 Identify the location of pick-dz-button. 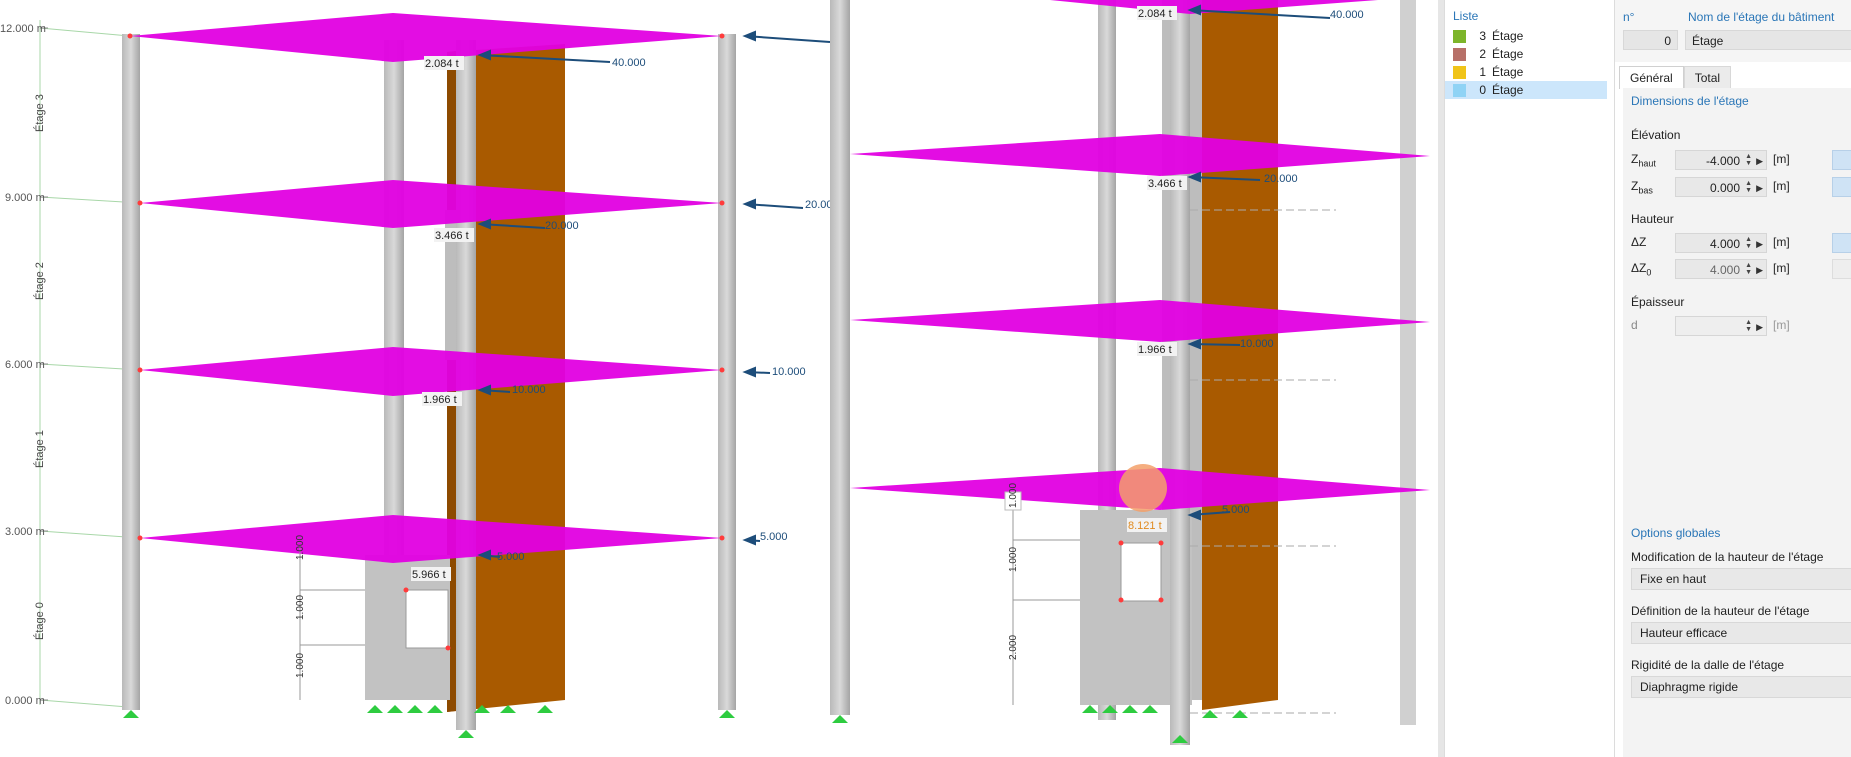
(1841, 243).